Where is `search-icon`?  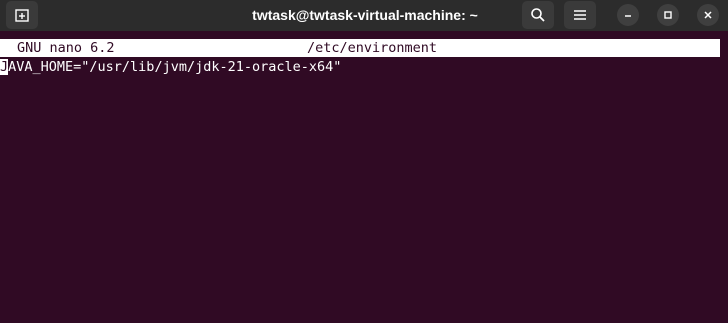
search-icon is located at coordinates (538, 15).